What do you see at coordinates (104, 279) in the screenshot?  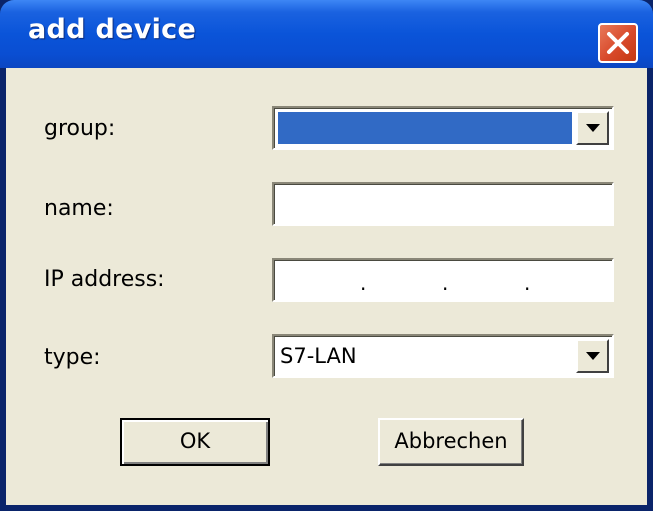 I see `ip-address-label: IP address:` at bounding box center [104, 279].